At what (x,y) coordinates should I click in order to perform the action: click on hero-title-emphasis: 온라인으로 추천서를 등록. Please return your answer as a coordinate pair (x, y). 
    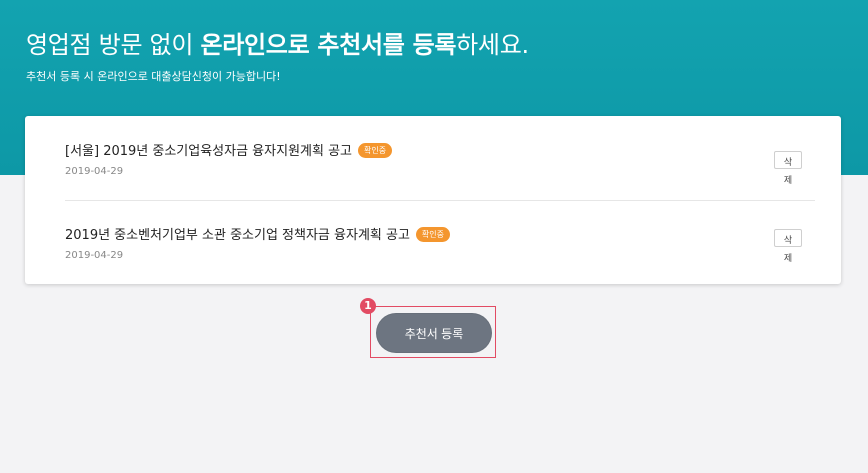
    Looking at the image, I should click on (328, 45).